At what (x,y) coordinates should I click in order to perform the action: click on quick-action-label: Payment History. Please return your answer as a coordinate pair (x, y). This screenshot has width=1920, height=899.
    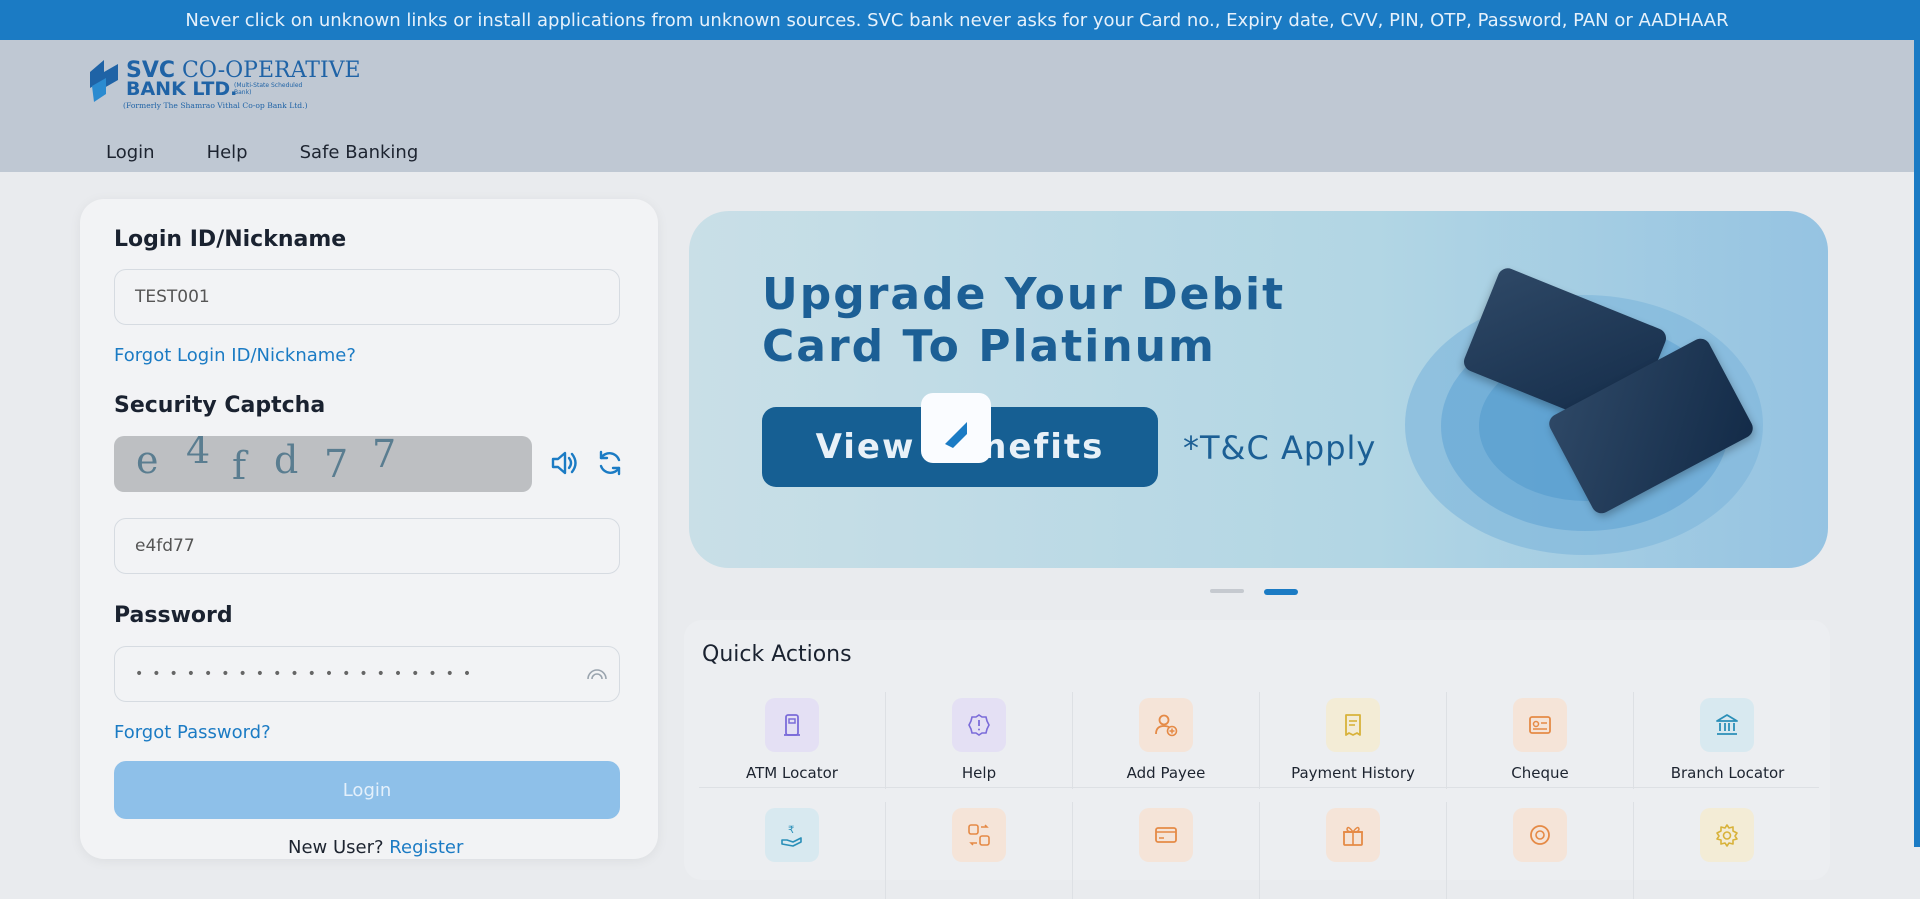
    Looking at the image, I should click on (1353, 773).